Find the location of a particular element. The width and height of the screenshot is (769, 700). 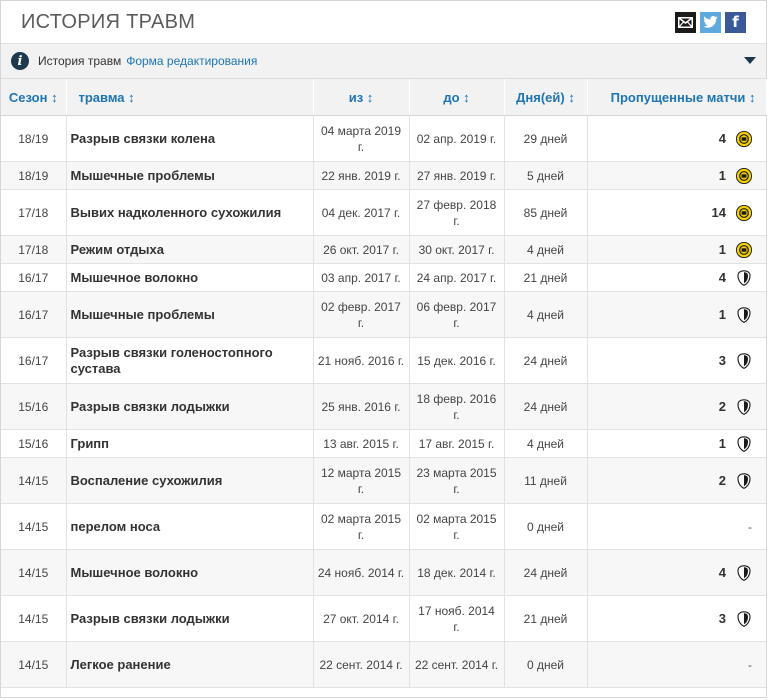

cell-injury: Мышечное волокно is located at coordinates (190, 277).